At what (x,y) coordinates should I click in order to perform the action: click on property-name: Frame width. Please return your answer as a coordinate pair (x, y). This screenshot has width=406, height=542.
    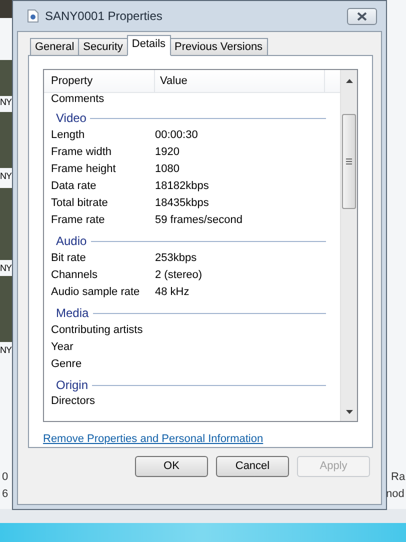
    Looking at the image, I should click on (81, 152).